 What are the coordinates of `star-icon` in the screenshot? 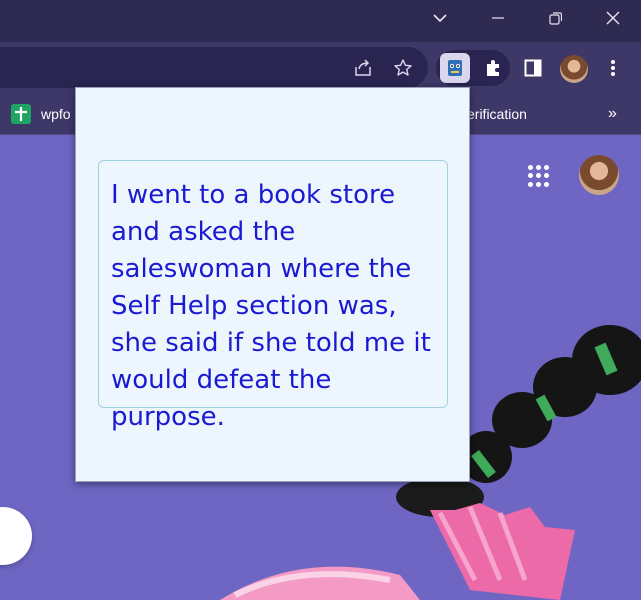 It's located at (403, 67).